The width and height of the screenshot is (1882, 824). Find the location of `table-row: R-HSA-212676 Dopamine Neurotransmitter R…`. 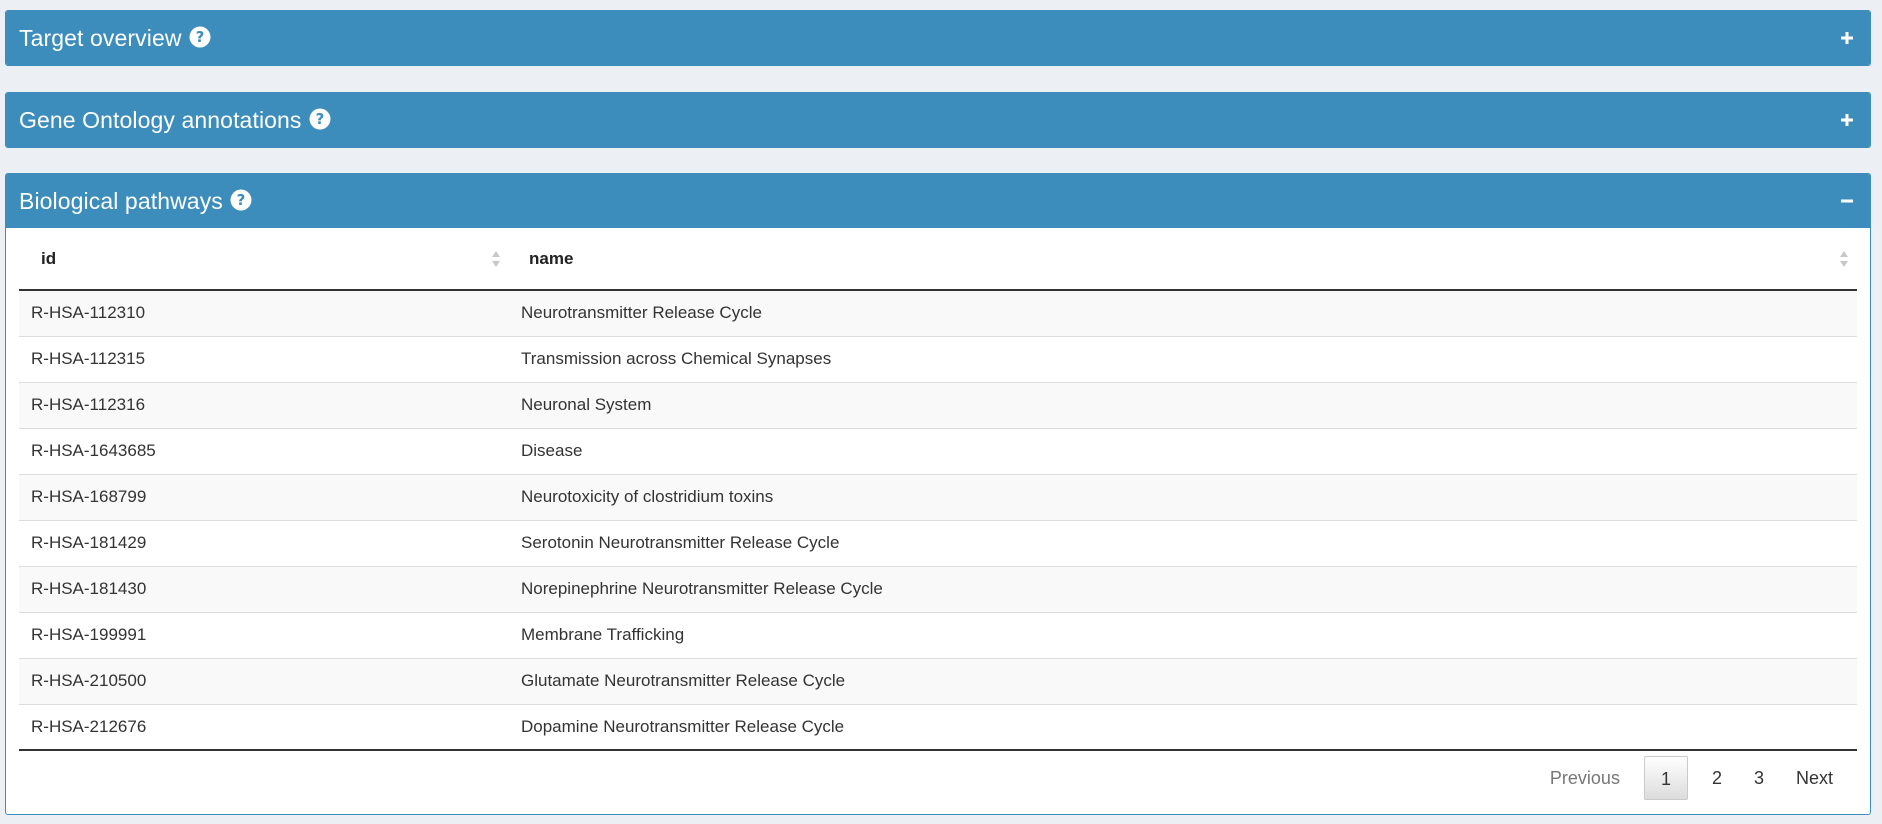

table-row: R-HSA-212676 Dopamine Neurotransmitter R… is located at coordinates (938, 727).